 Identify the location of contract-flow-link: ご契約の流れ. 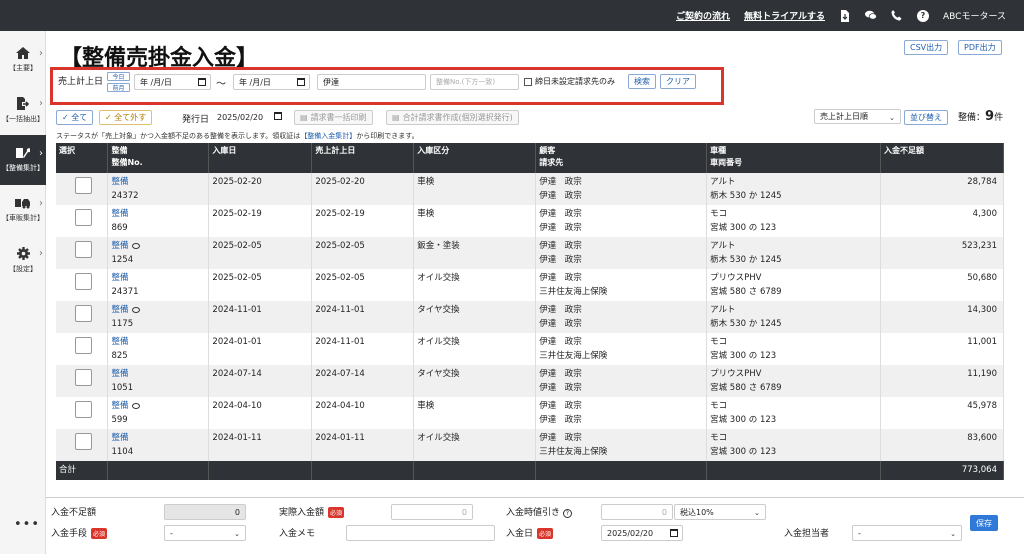
(703, 15).